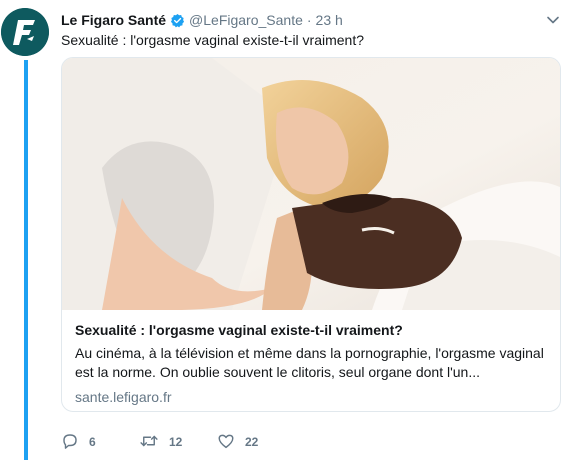  Describe the element at coordinates (92, 442) in the screenshot. I see `reply-count: 6` at that location.